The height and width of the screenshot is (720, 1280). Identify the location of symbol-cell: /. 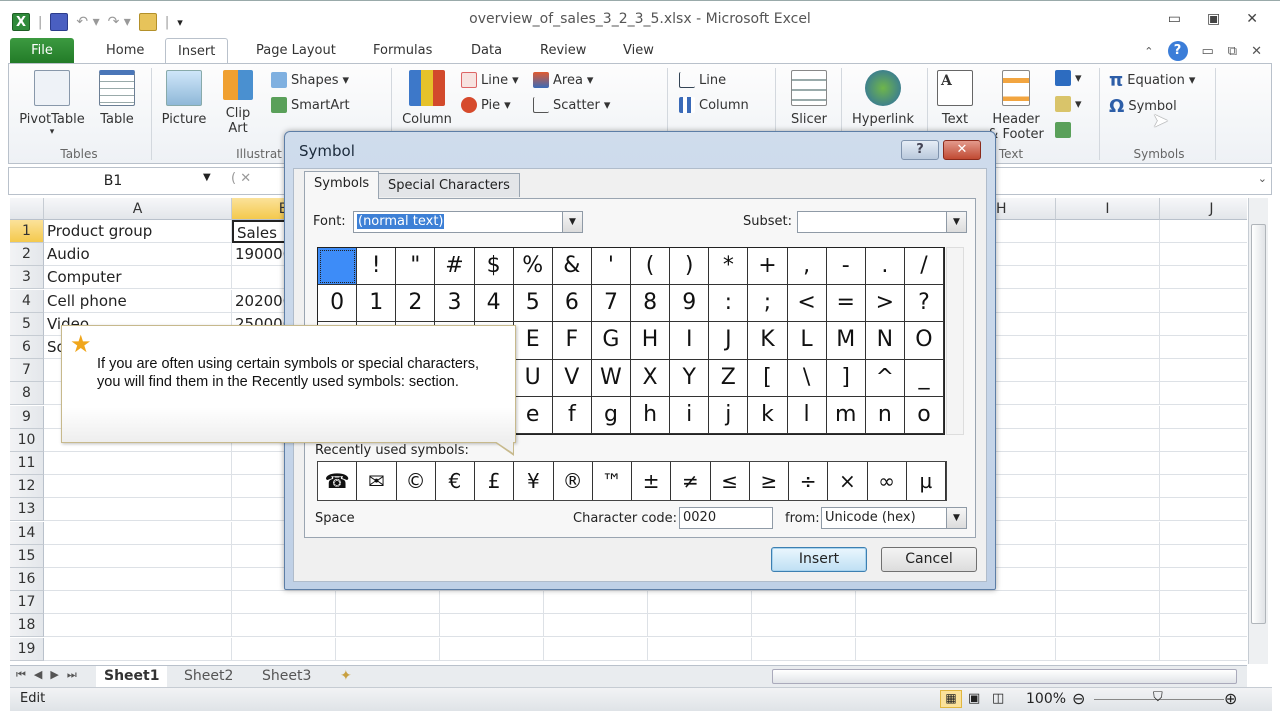
(924, 267).